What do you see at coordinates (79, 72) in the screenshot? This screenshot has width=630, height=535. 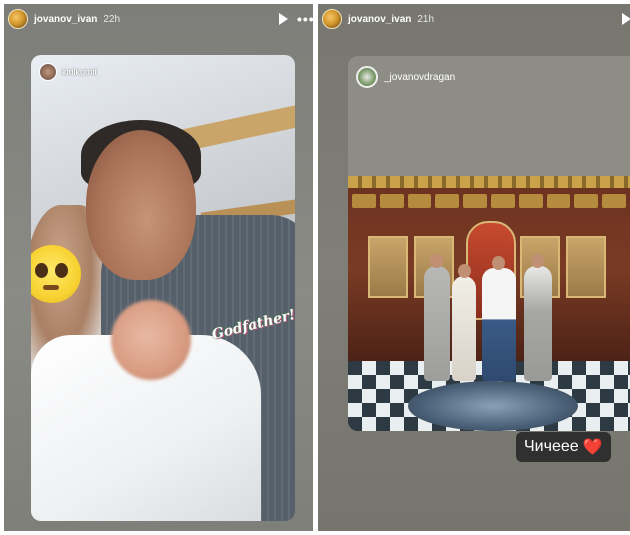 I see `shared-post-username: kirilkumit` at bounding box center [79, 72].